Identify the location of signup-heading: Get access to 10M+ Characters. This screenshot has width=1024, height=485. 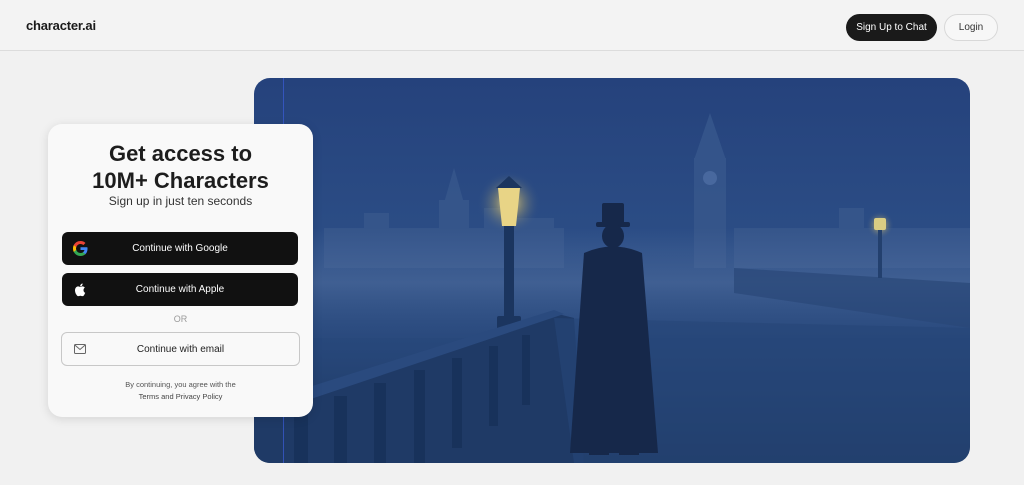
(180, 167).